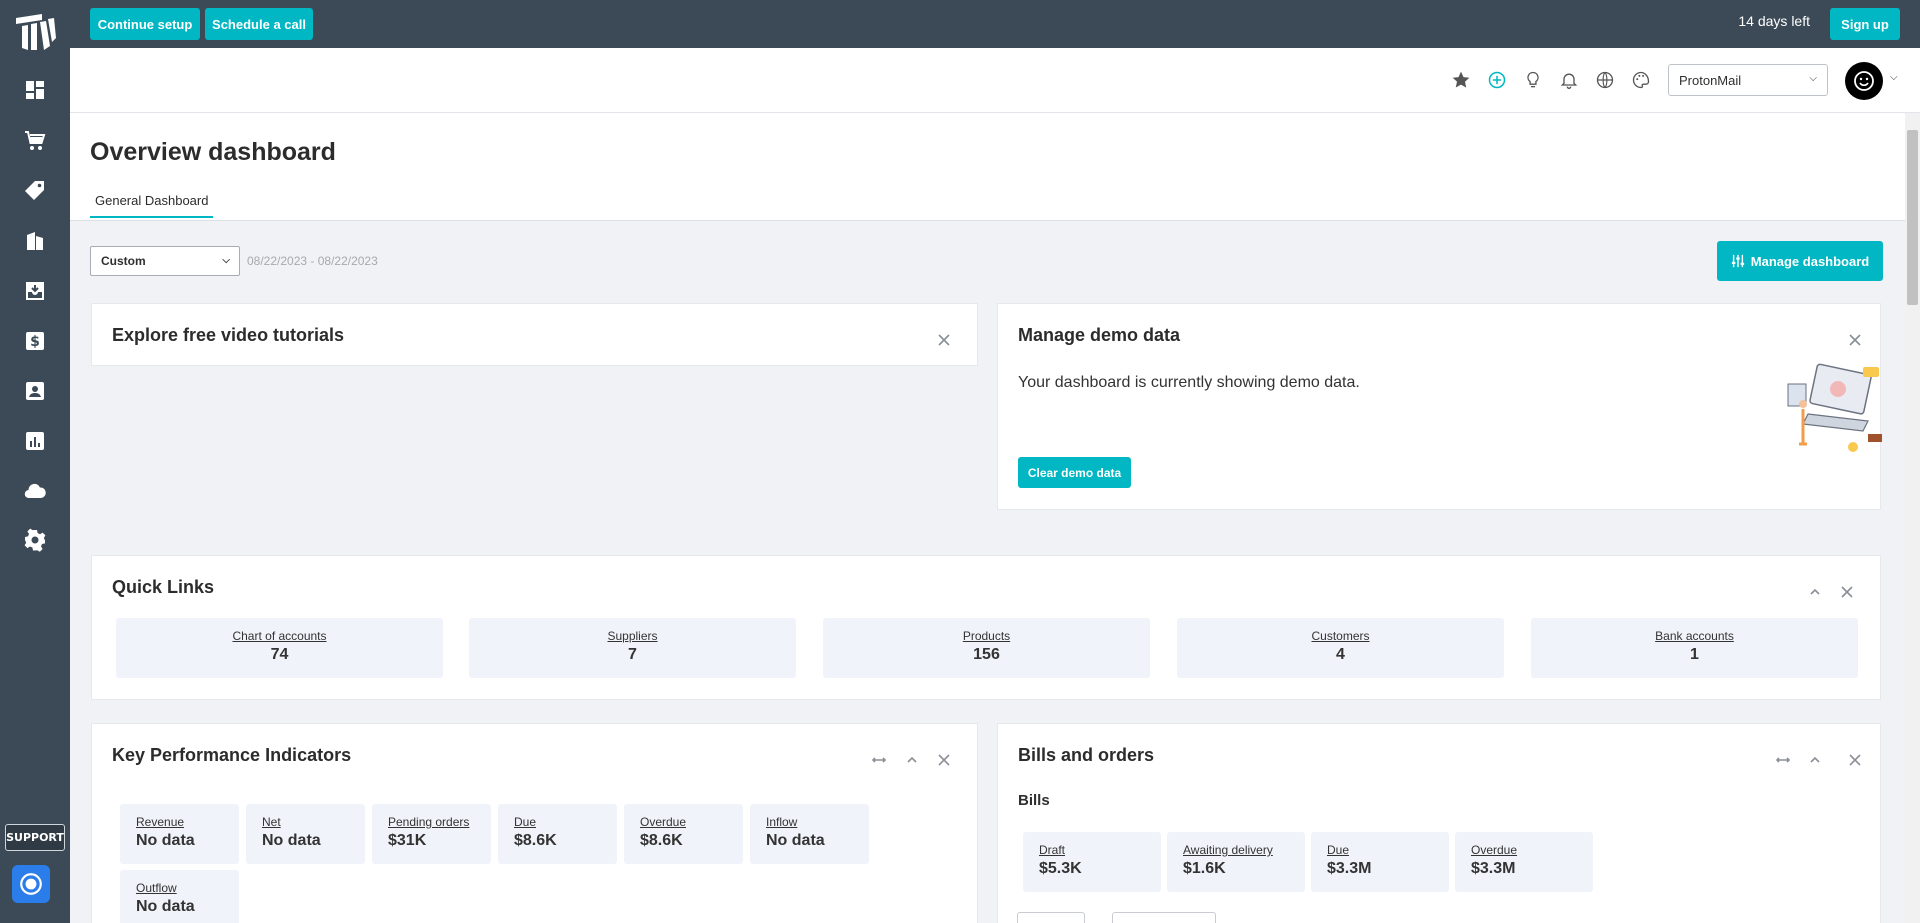 The image size is (1920, 923). Describe the element at coordinates (1605, 80) in the screenshot. I see `globe-icon` at that location.